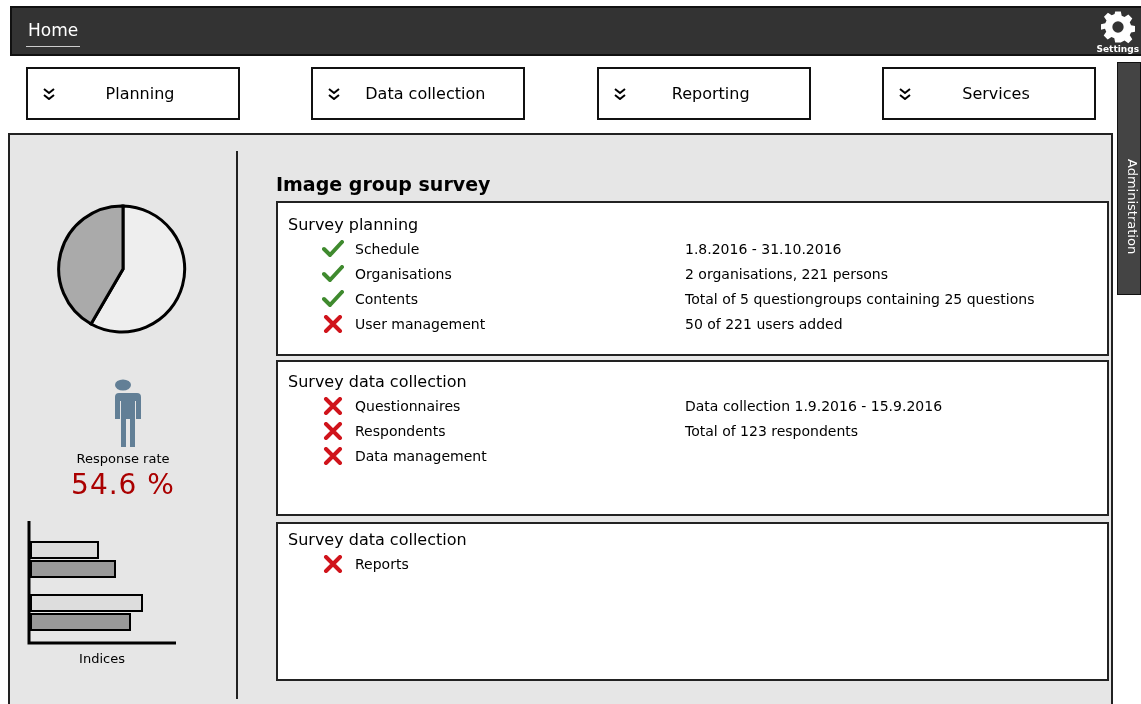  What do you see at coordinates (763, 248) in the screenshot?
I see `task-detail: 1.8.2016 - 31.10.2016` at bounding box center [763, 248].